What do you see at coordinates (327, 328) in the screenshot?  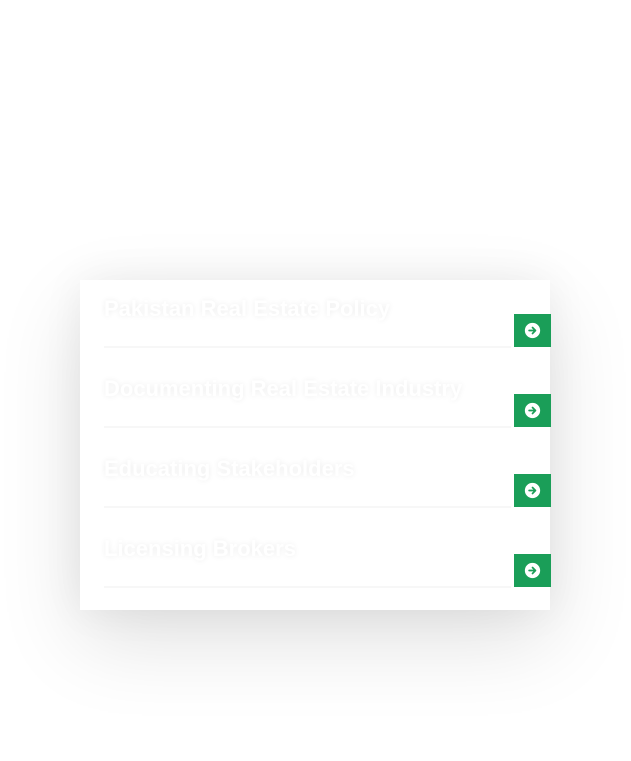 I see `service-item-pakistan-real-estate-policy: Pakistan Real Estate Policy` at bounding box center [327, 328].